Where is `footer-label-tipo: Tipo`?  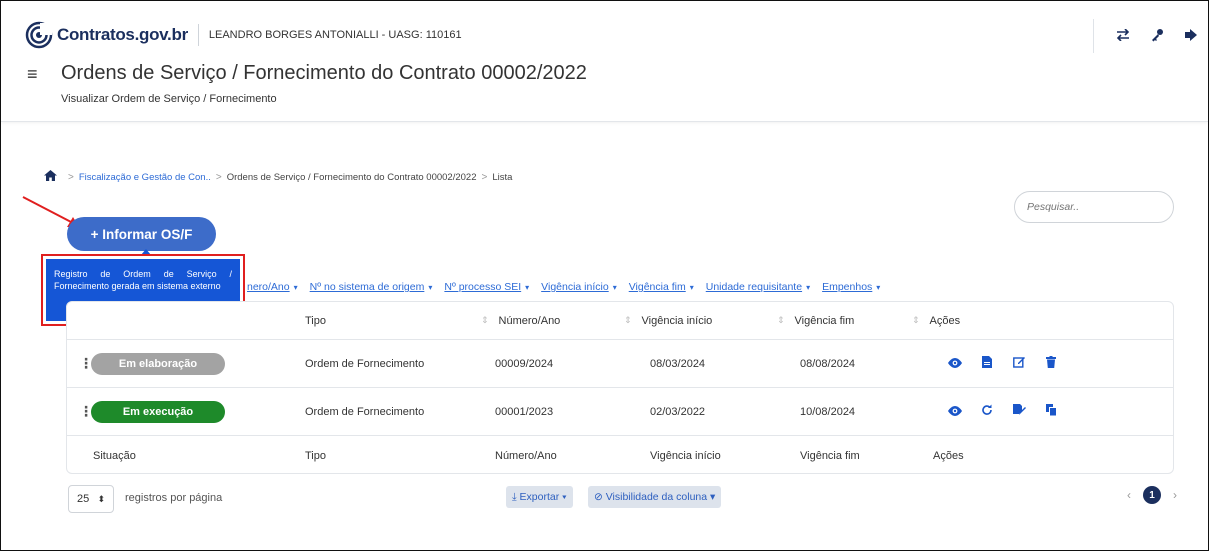
footer-label-tipo: Tipo is located at coordinates (315, 455).